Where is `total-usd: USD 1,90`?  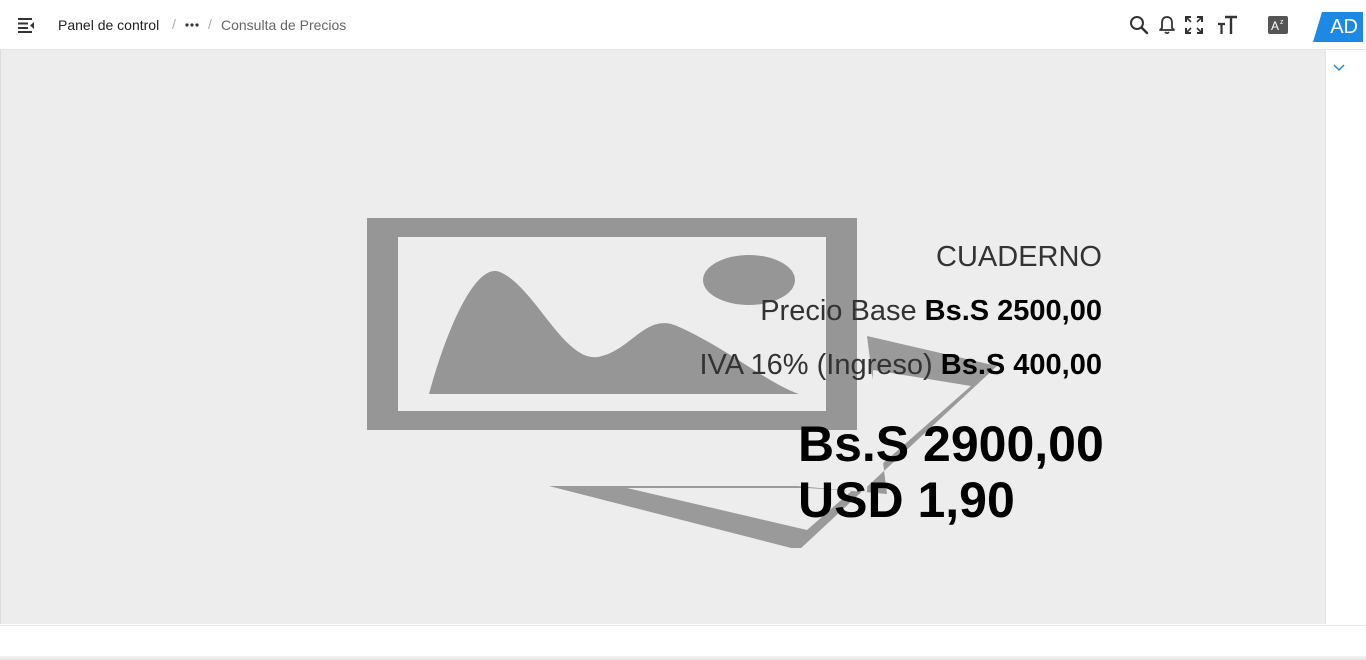 total-usd: USD 1,90 is located at coordinates (906, 500).